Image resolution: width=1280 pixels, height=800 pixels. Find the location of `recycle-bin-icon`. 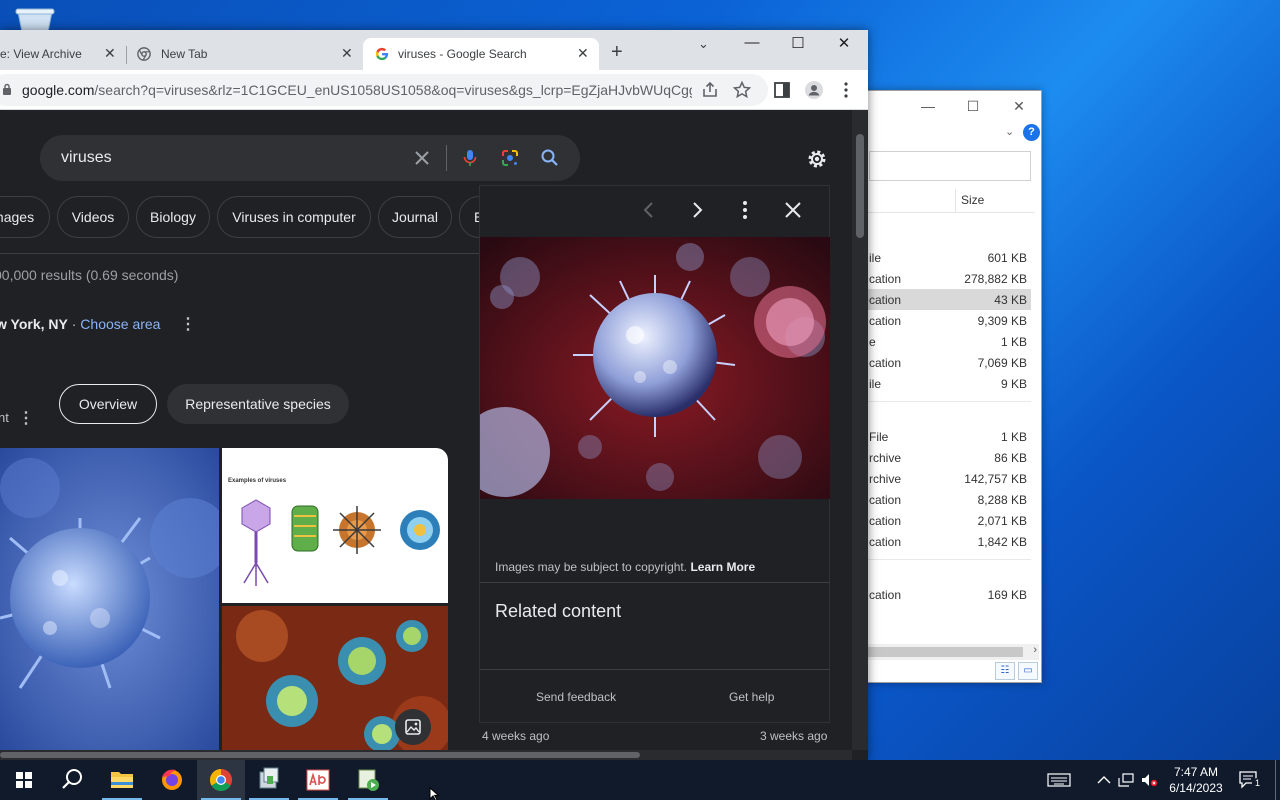

recycle-bin-icon is located at coordinates (35, 19).